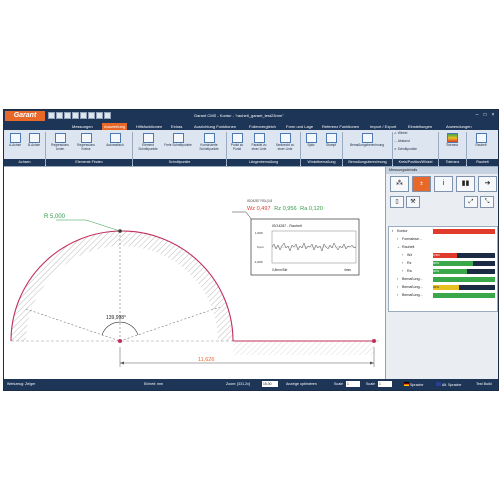  Describe the element at coordinates (374, 341) in the screenshot. I see `end-point-marker` at that location.